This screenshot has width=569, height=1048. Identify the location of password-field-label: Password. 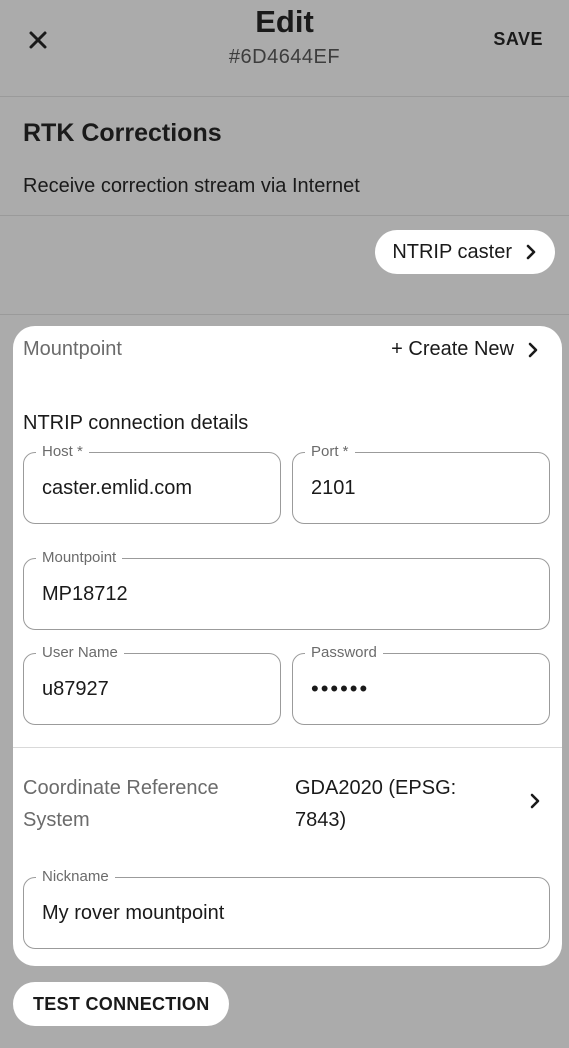
(344, 652).